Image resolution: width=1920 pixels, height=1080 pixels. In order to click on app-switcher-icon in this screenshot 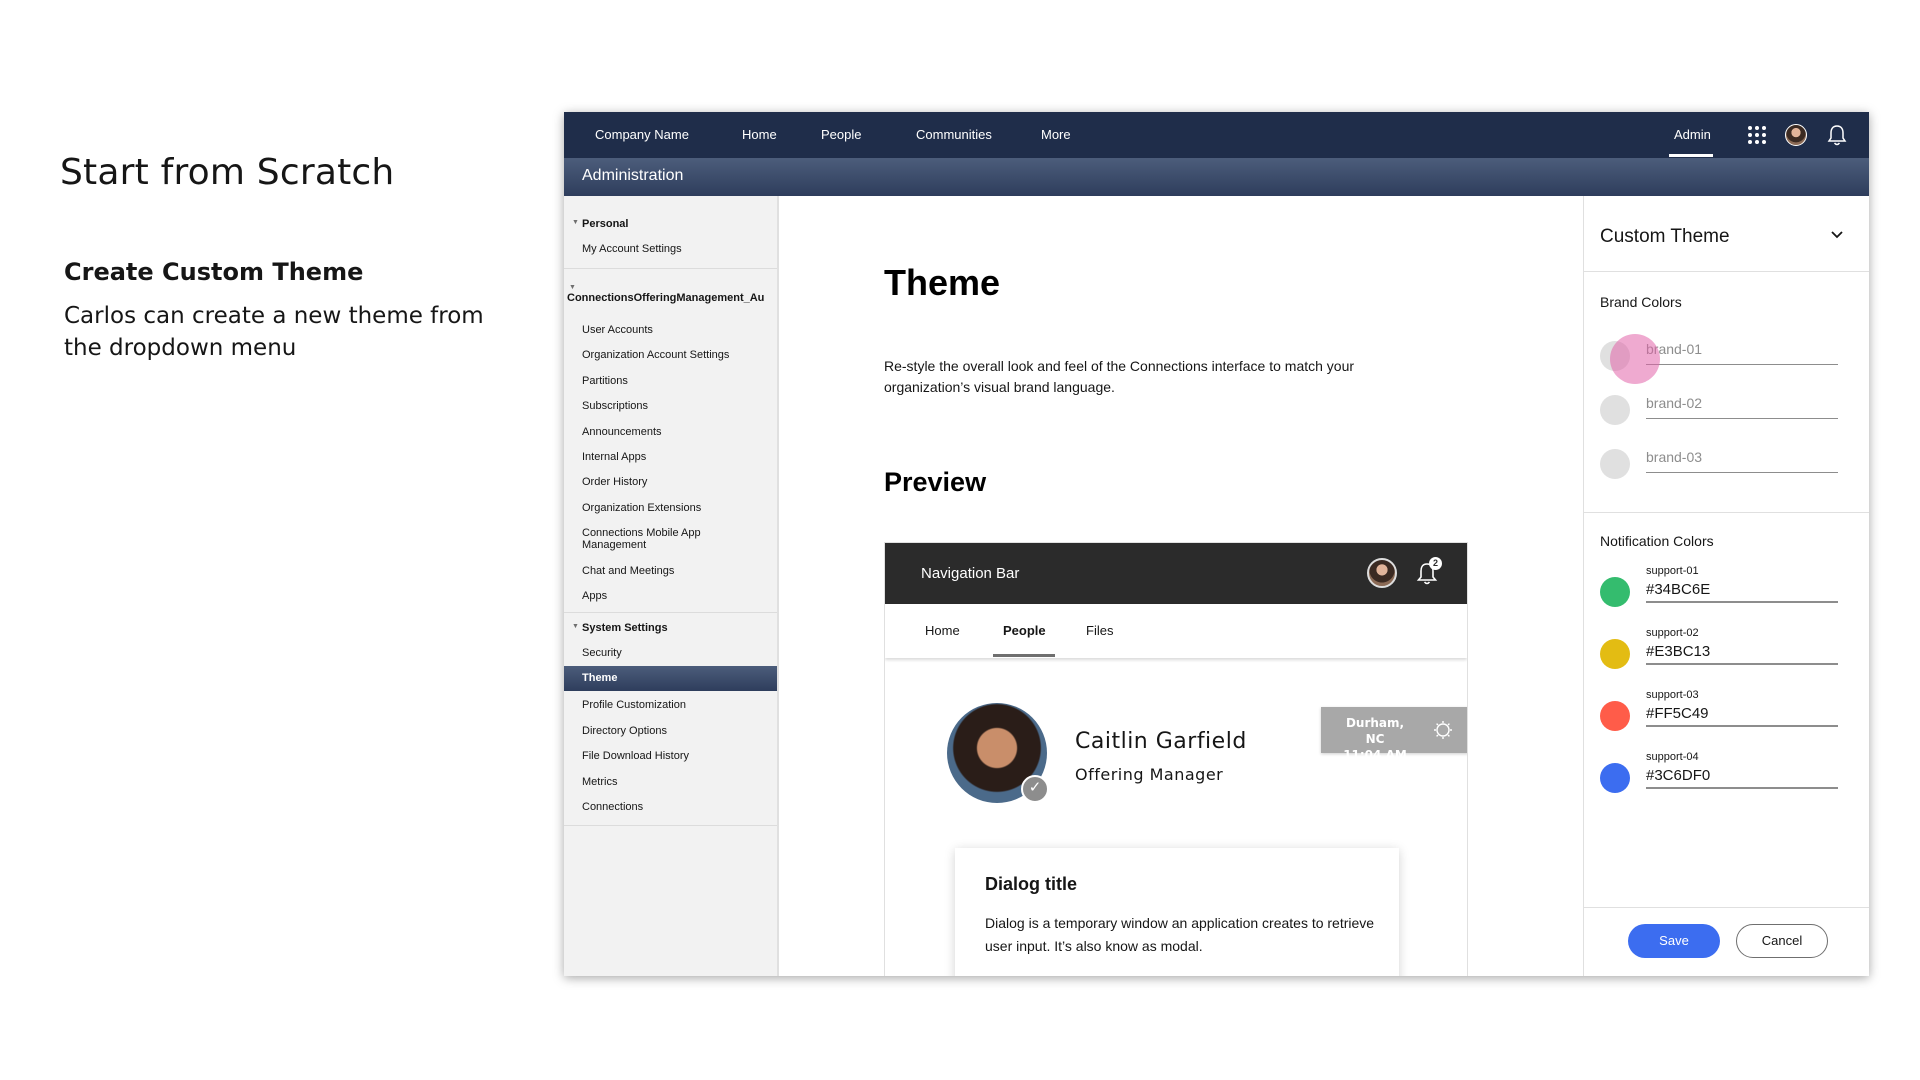, I will do `click(1757, 135)`.